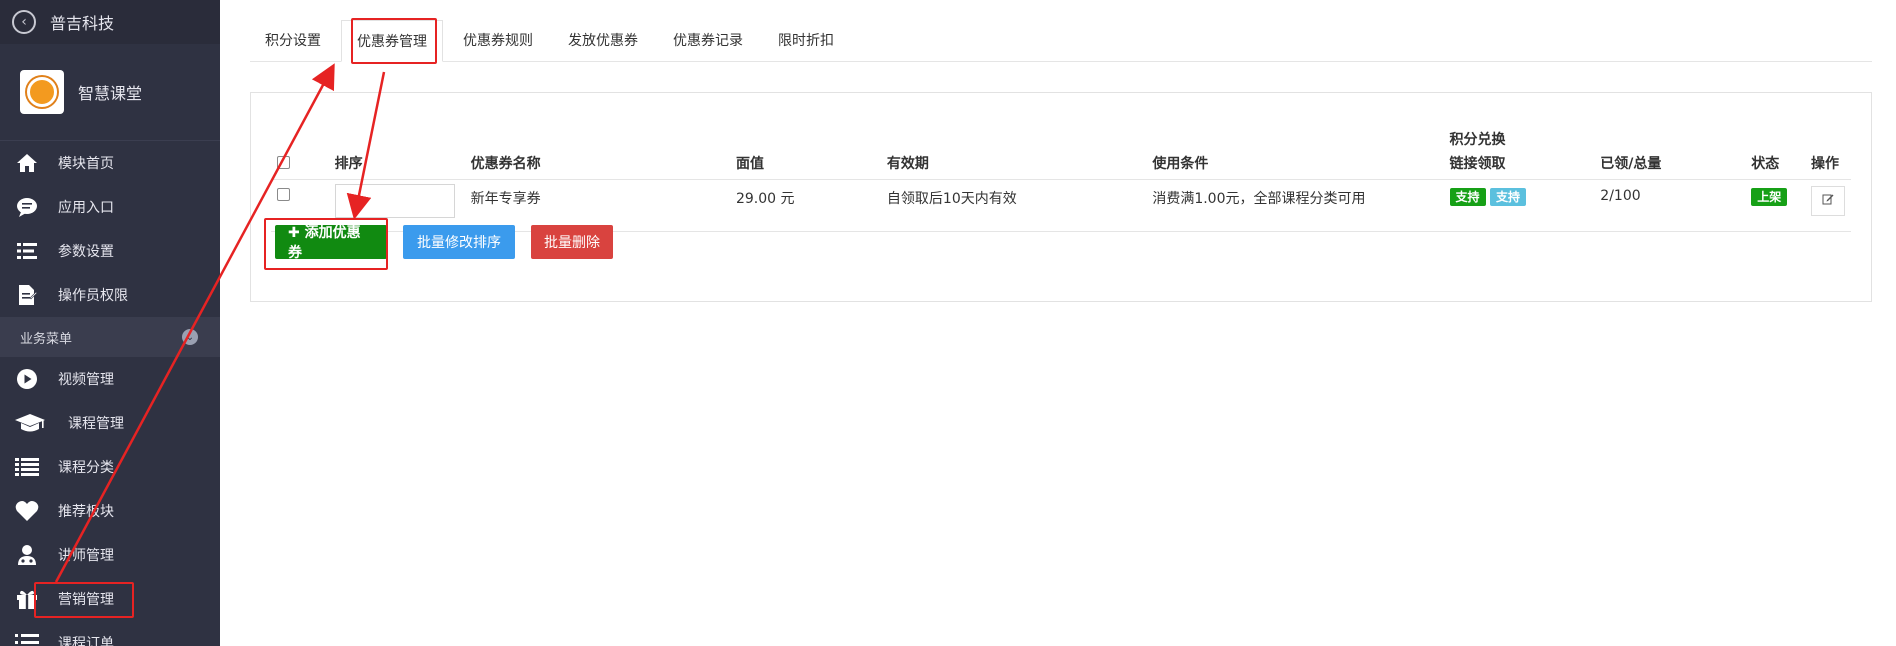  Describe the element at coordinates (331, 243) in the screenshot. I see `add-coupon-button: ✚ 添加优惠券` at that location.